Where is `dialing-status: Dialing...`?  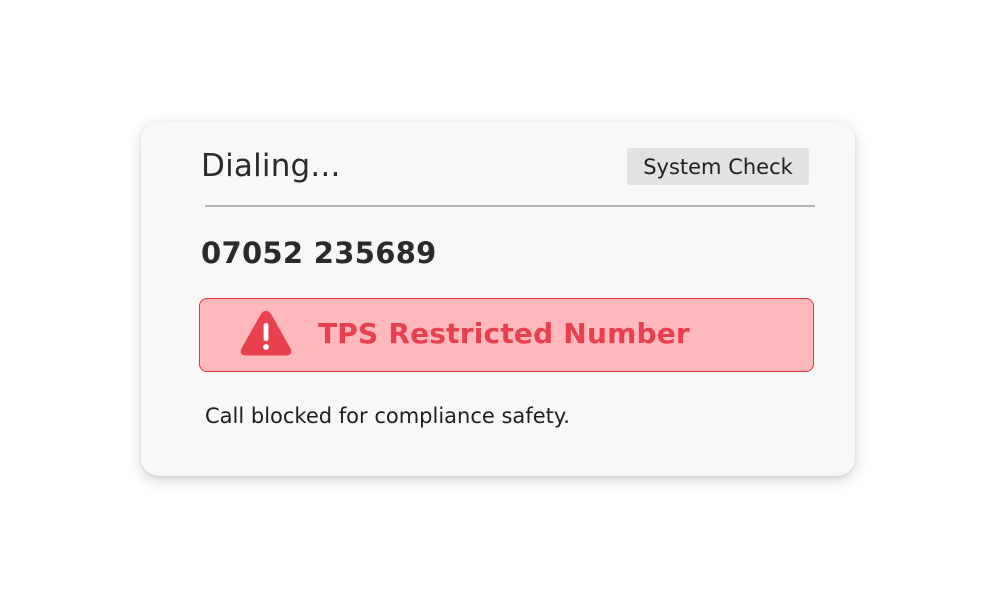
dialing-status: Dialing... is located at coordinates (271, 166).